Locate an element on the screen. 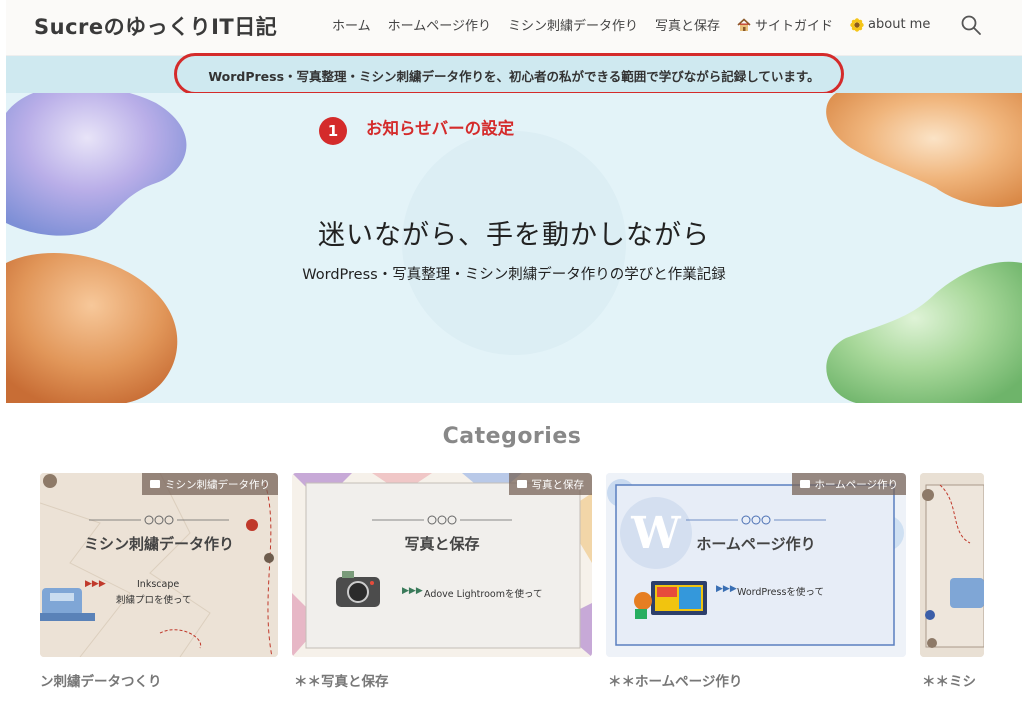 Image resolution: width=1024 pixels, height=701 pixels. nav-item-photo: 写真と保存 is located at coordinates (687, 24).